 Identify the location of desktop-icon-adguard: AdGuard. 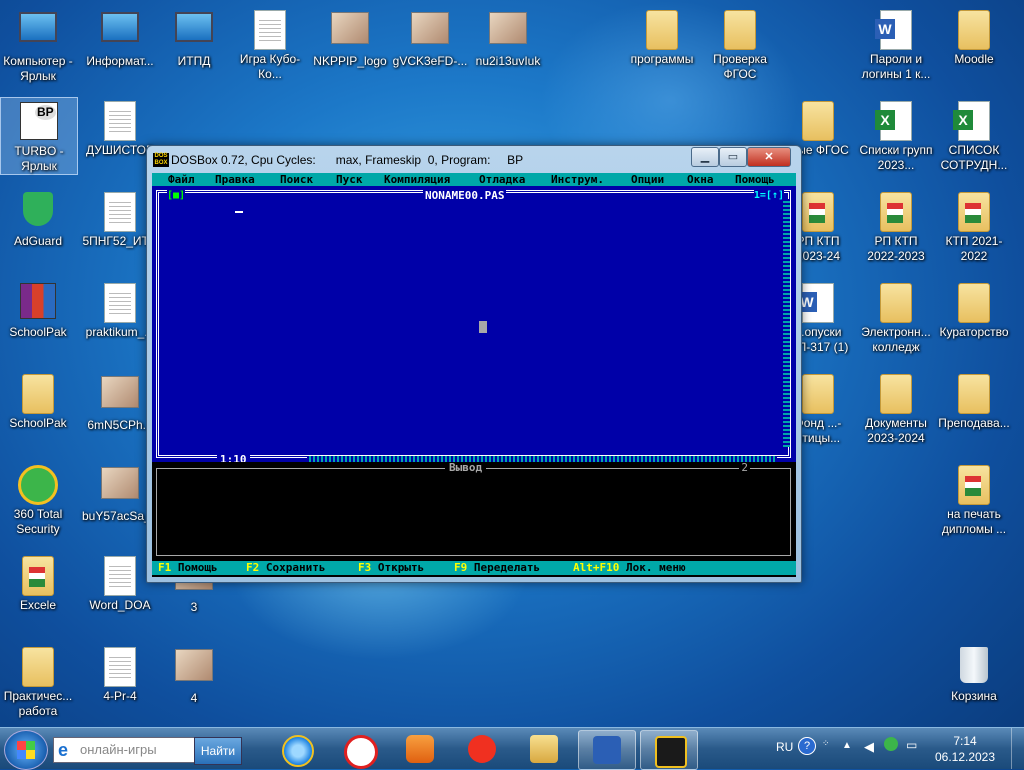
(38, 218).